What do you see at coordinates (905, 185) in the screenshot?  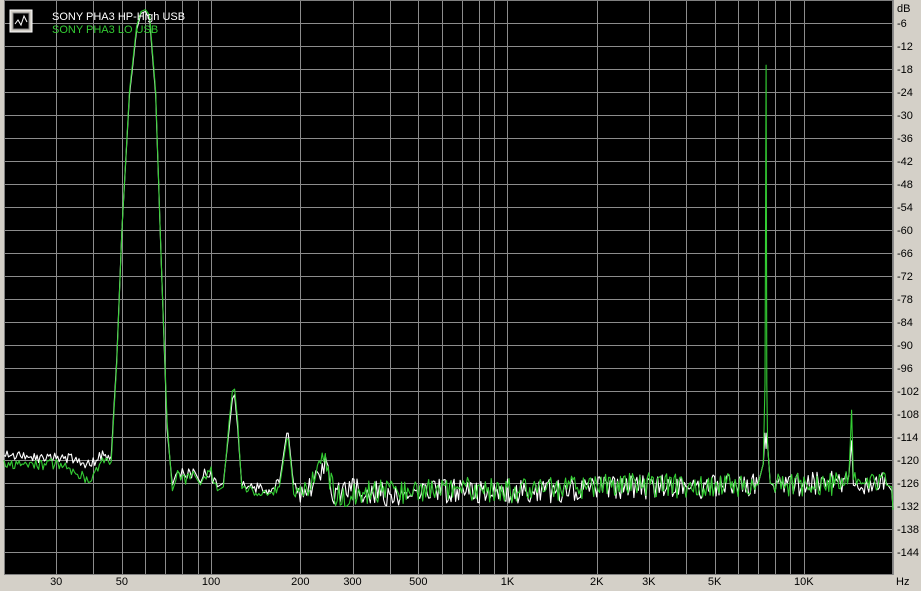 I see `y-tick-label: -48` at bounding box center [905, 185].